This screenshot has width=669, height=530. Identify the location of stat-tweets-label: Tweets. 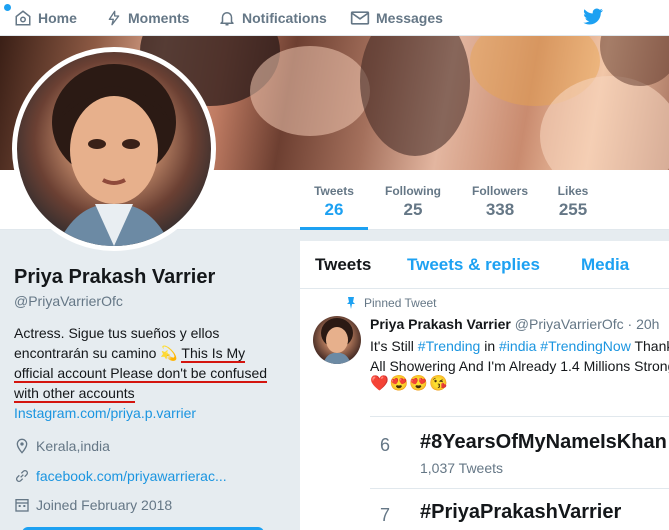
(334, 191).